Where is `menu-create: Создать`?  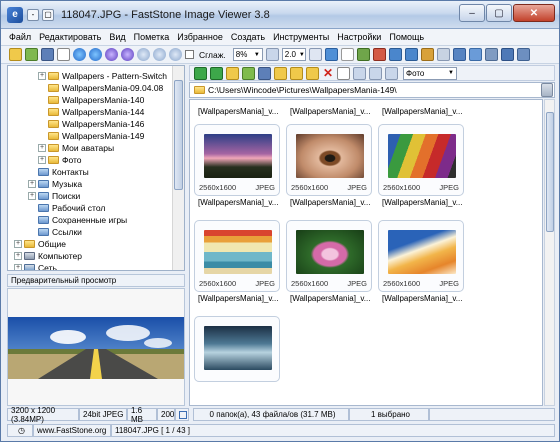 menu-create: Создать is located at coordinates (248, 37).